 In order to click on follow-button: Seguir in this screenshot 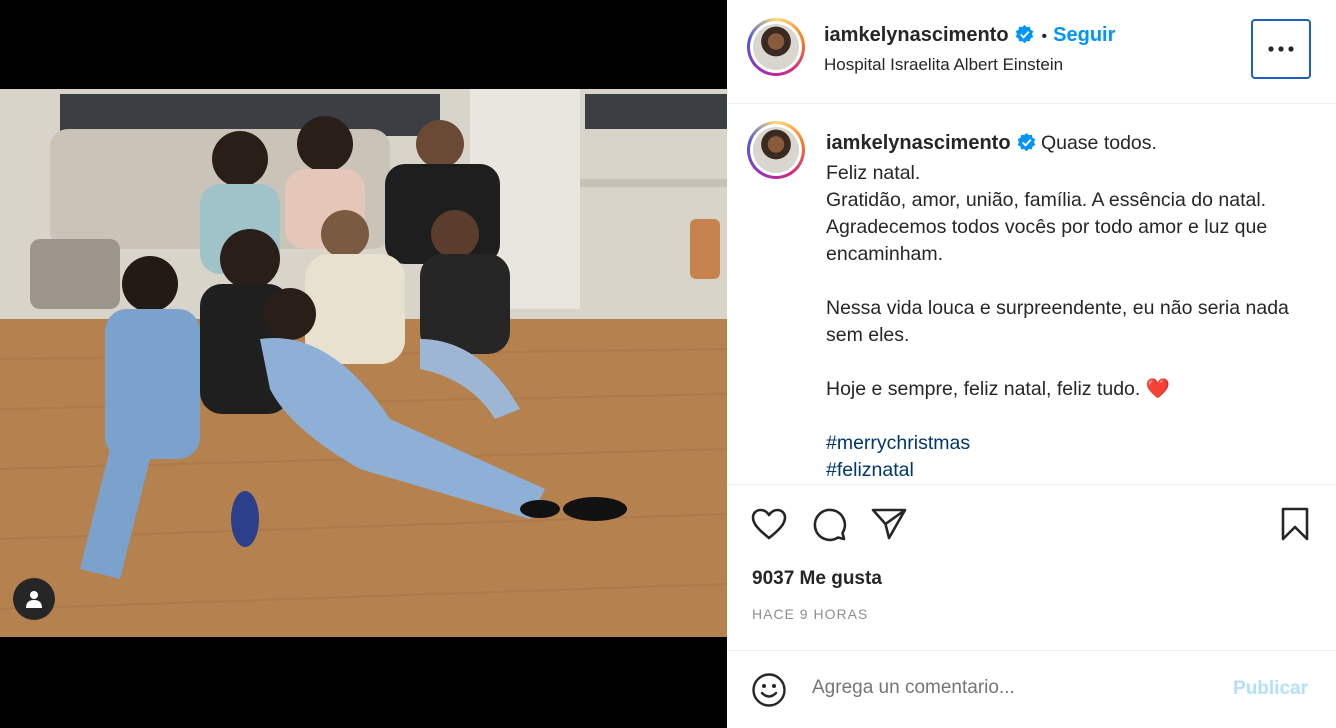, I will do `click(1084, 35)`.